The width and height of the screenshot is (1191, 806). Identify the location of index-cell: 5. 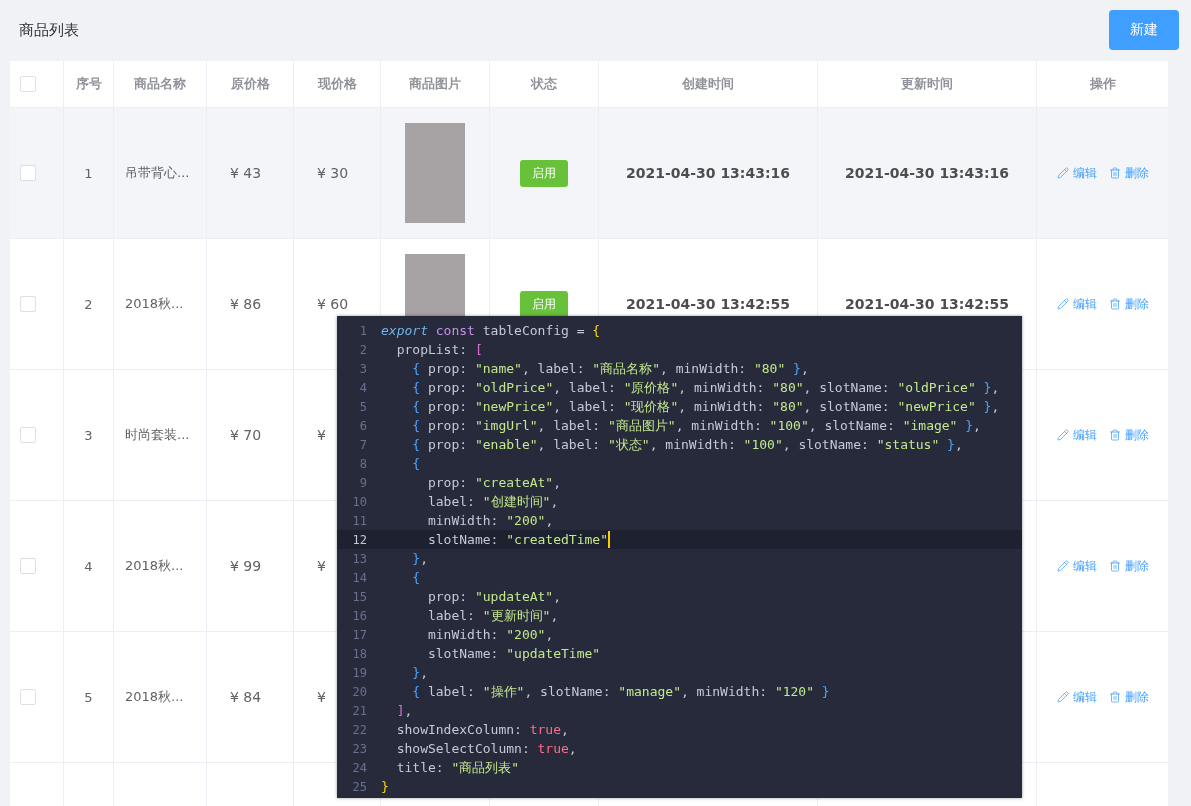
(88, 697).